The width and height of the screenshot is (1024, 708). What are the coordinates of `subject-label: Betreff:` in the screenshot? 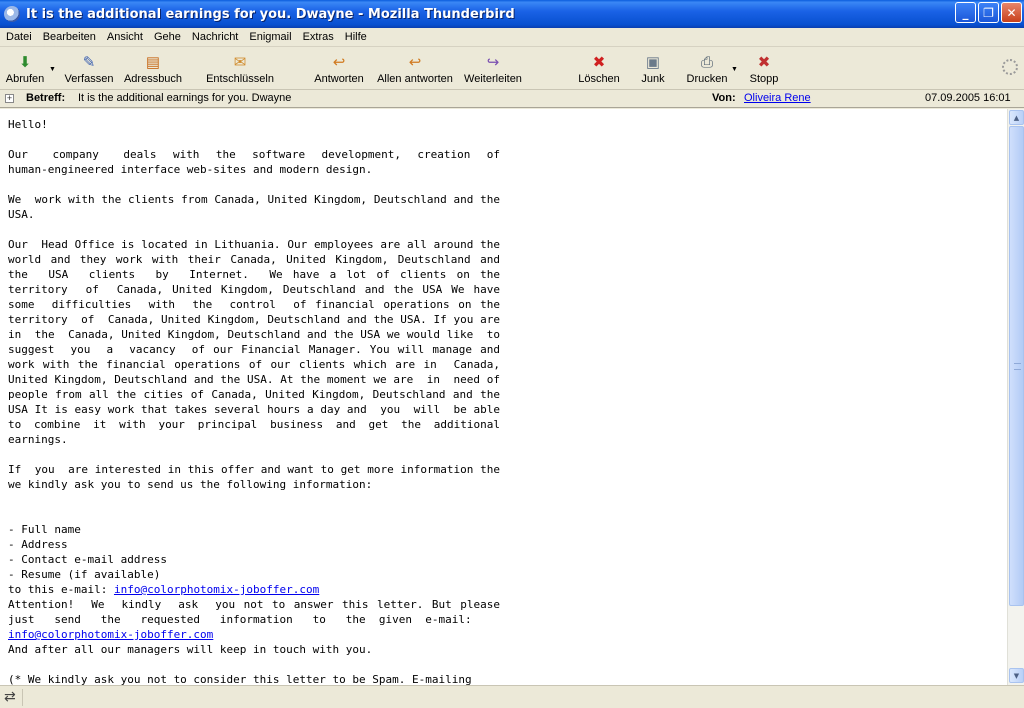 It's located at (46, 98).